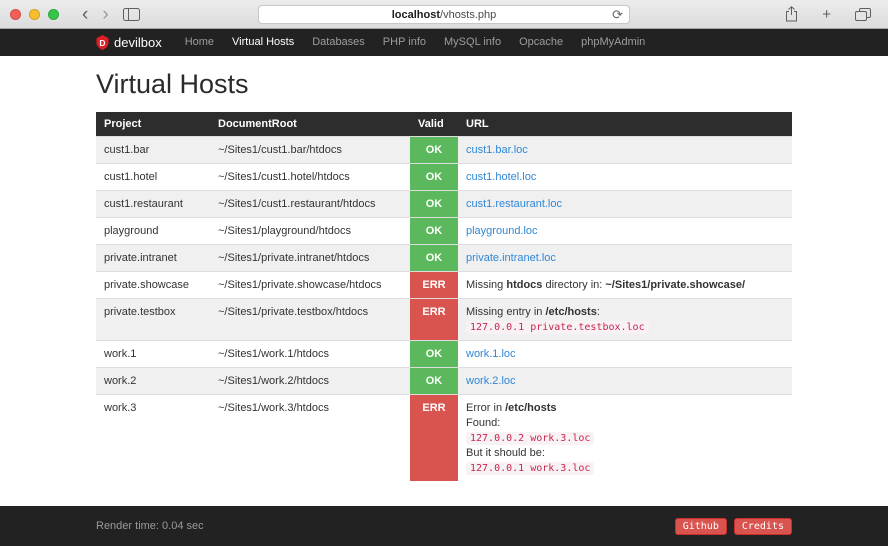 The height and width of the screenshot is (546, 888). What do you see at coordinates (762, 526) in the screenshot?
I see `credits-button: Credits` at bounding box center [762, 526].